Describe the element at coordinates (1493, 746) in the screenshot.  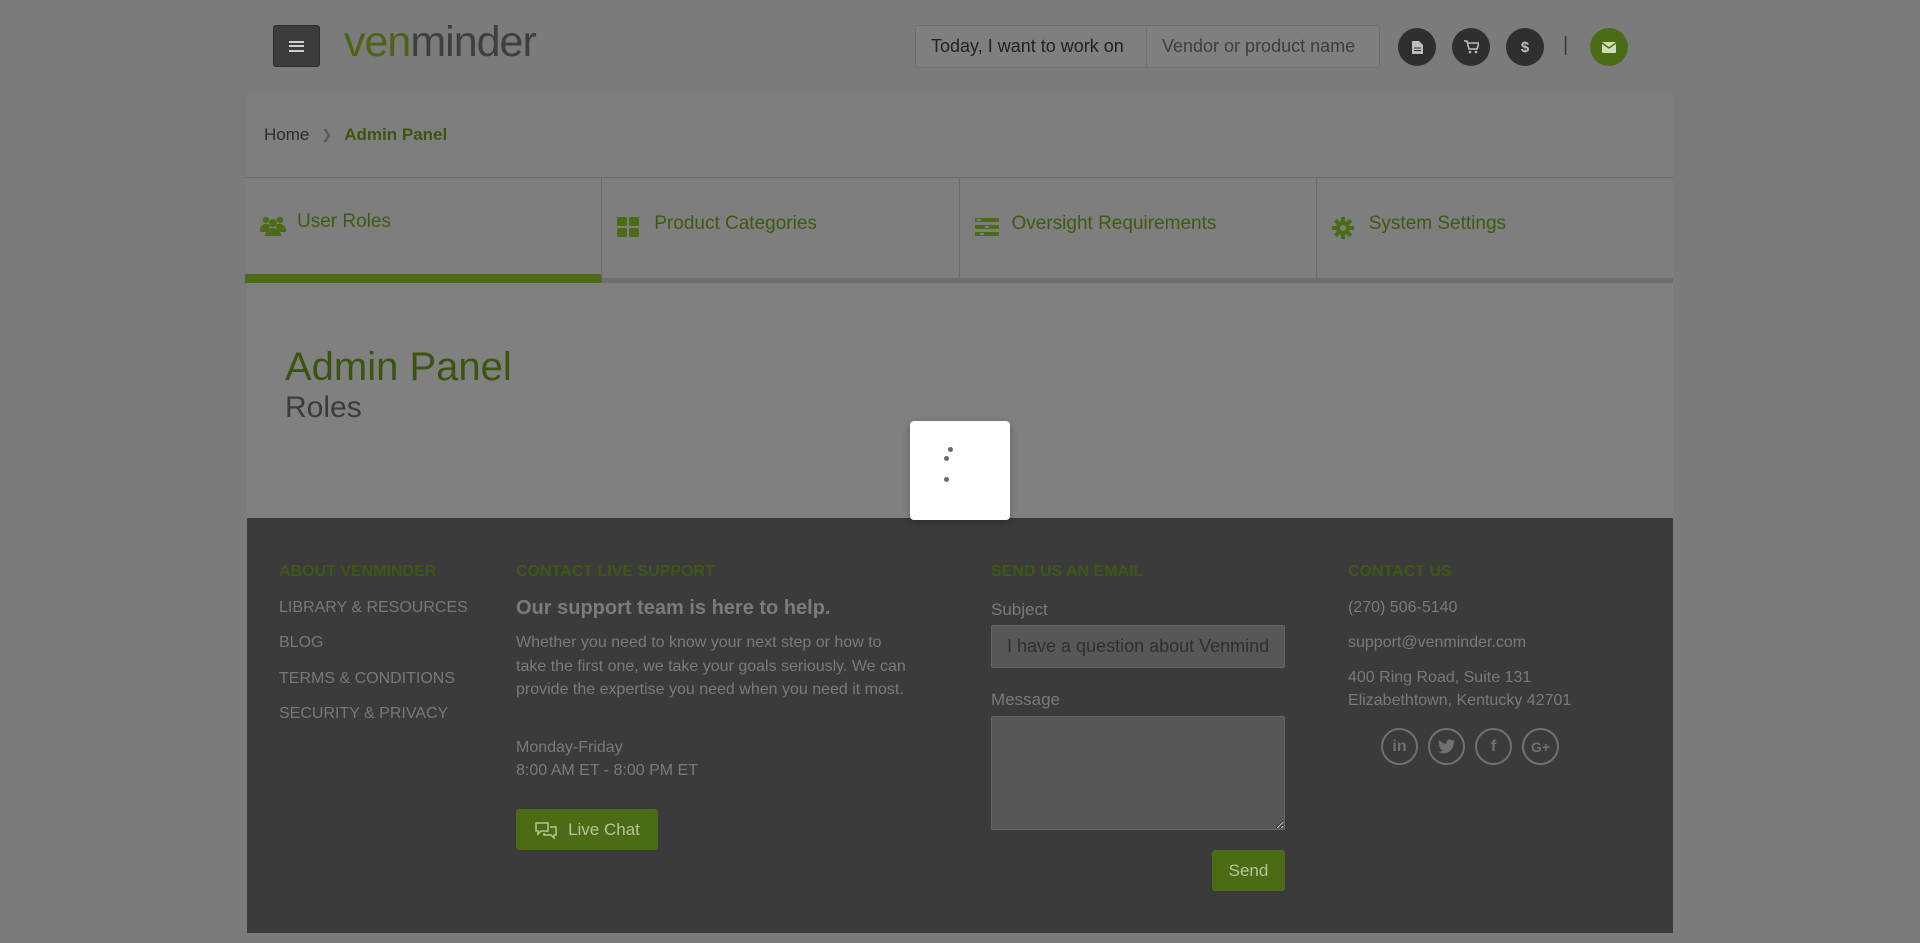
I see `facebook-icon: f` at that location.